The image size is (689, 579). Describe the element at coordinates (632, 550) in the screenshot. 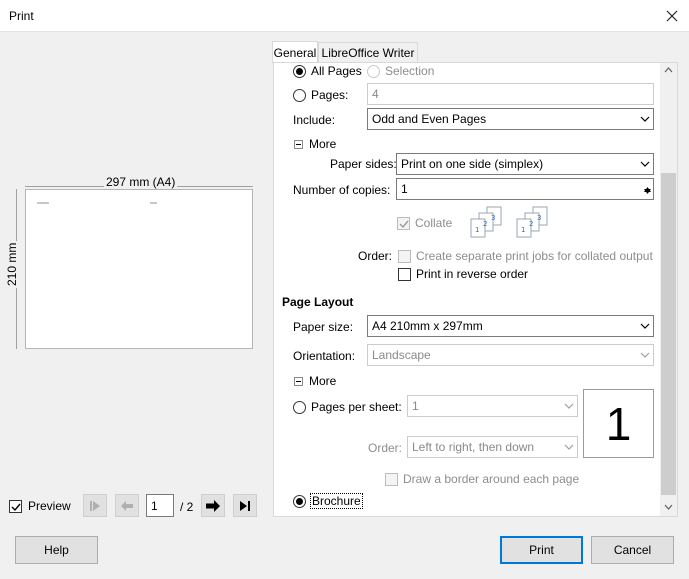

I see `cancel-button: Cancel` at that location.